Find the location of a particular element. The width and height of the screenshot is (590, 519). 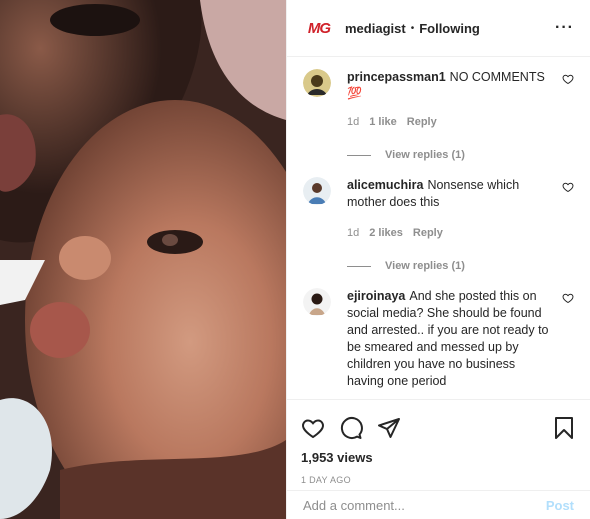

account-logo-text: MG is located at coordinates (319, 28).